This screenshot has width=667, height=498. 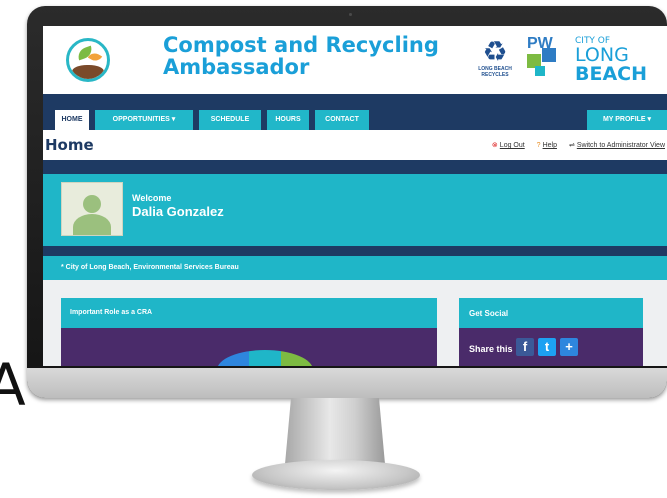 I want to click on avatar, so click(x=92, y=209).